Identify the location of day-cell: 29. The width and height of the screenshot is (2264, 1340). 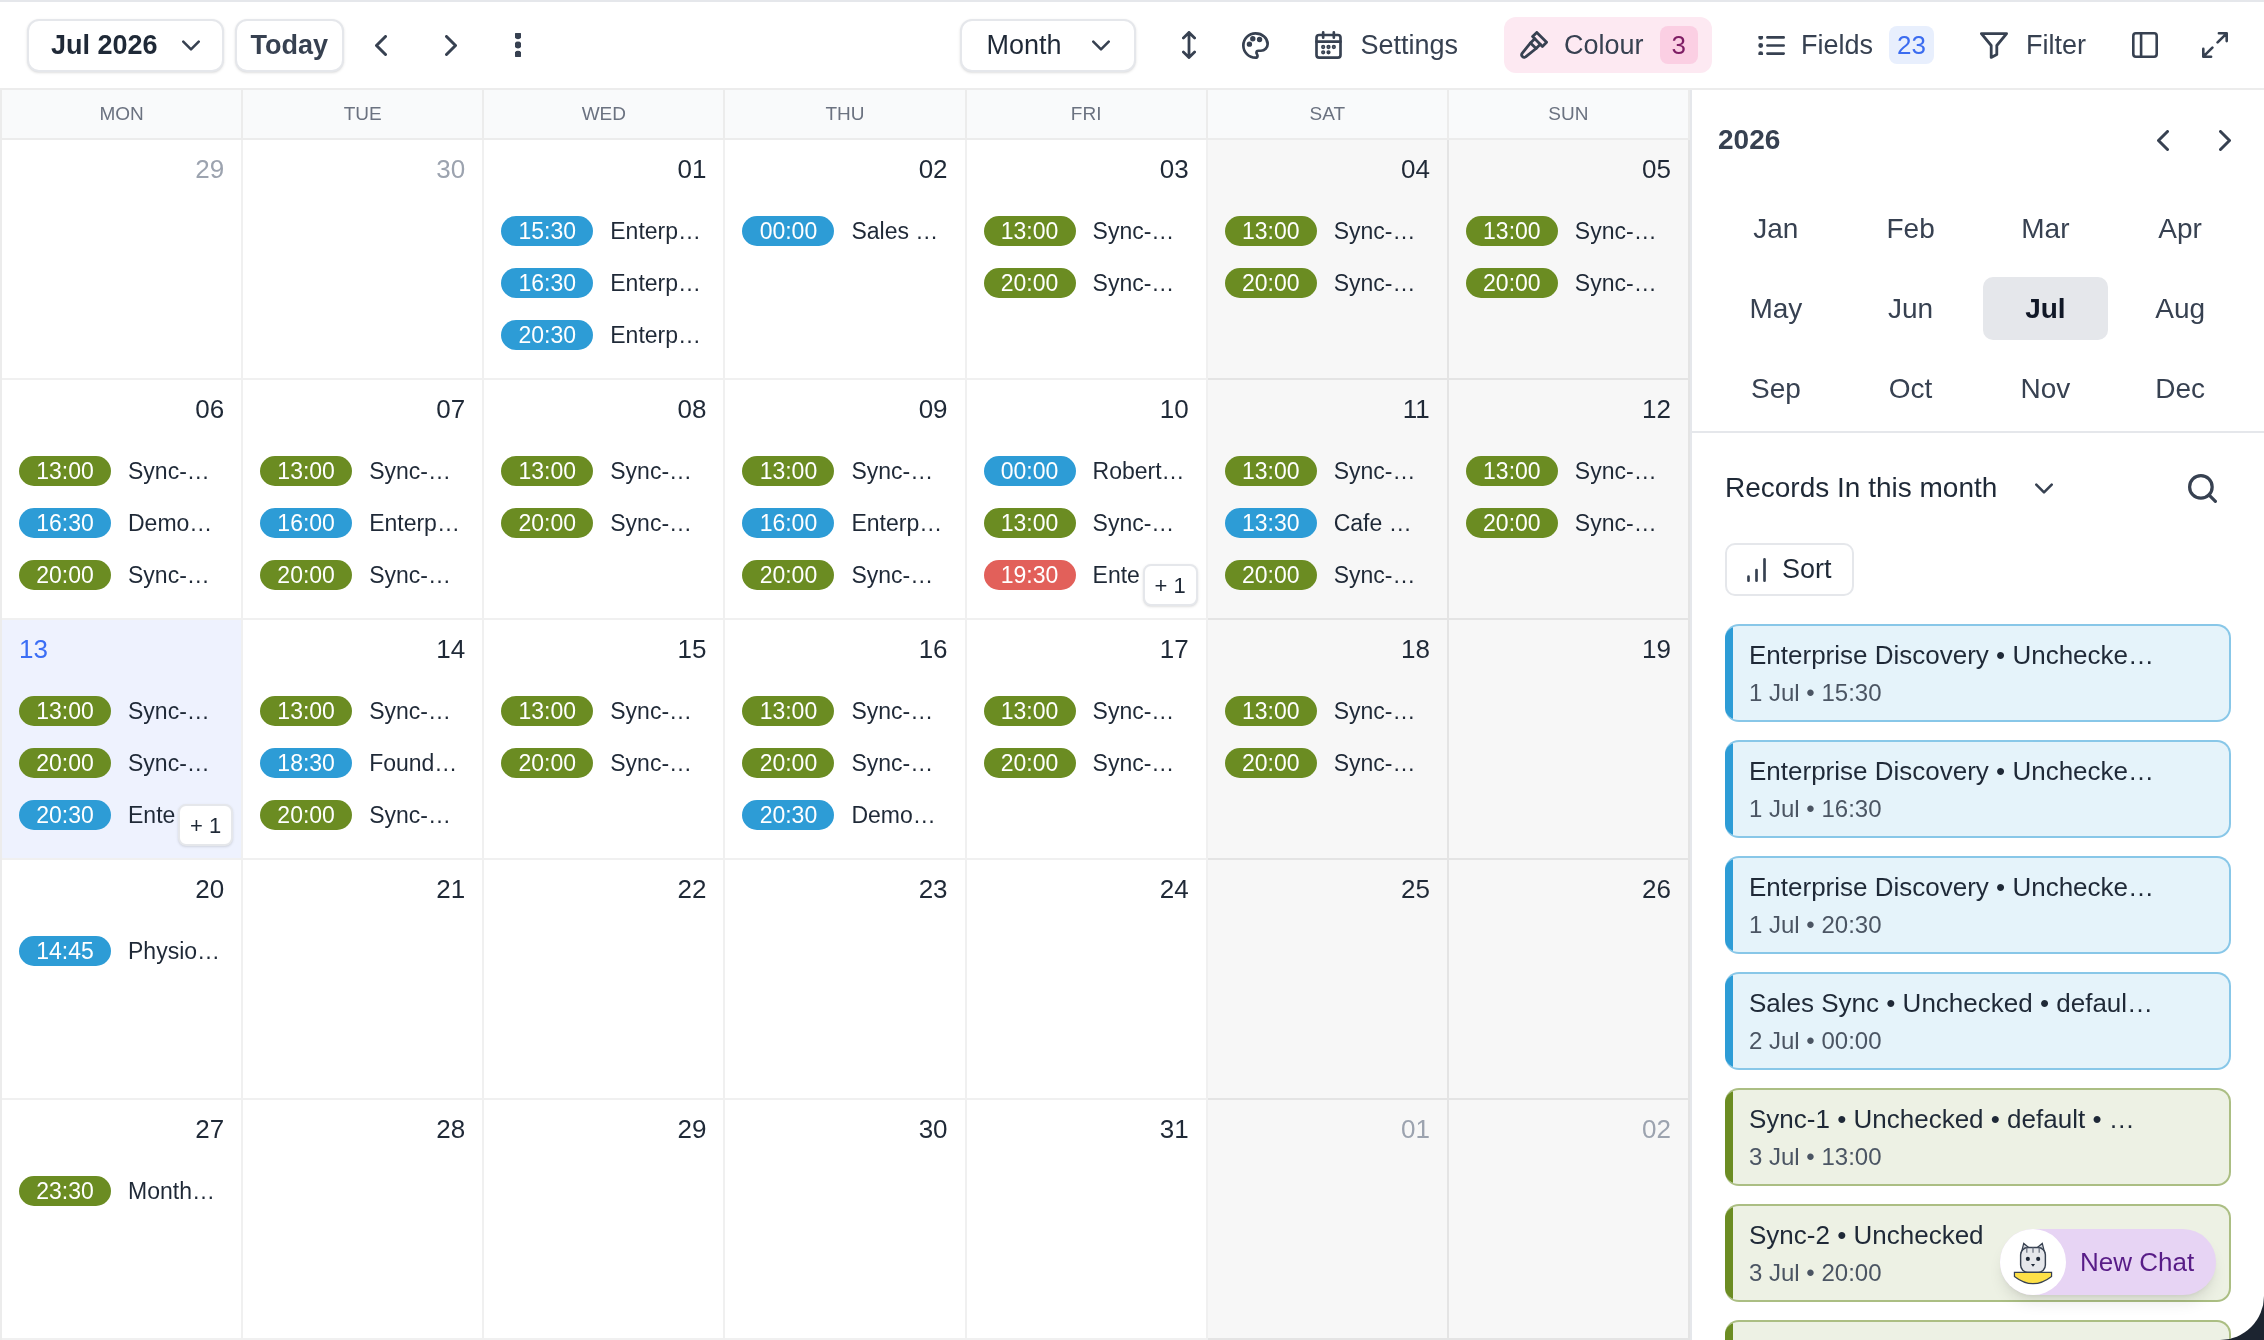
(605, 1220).